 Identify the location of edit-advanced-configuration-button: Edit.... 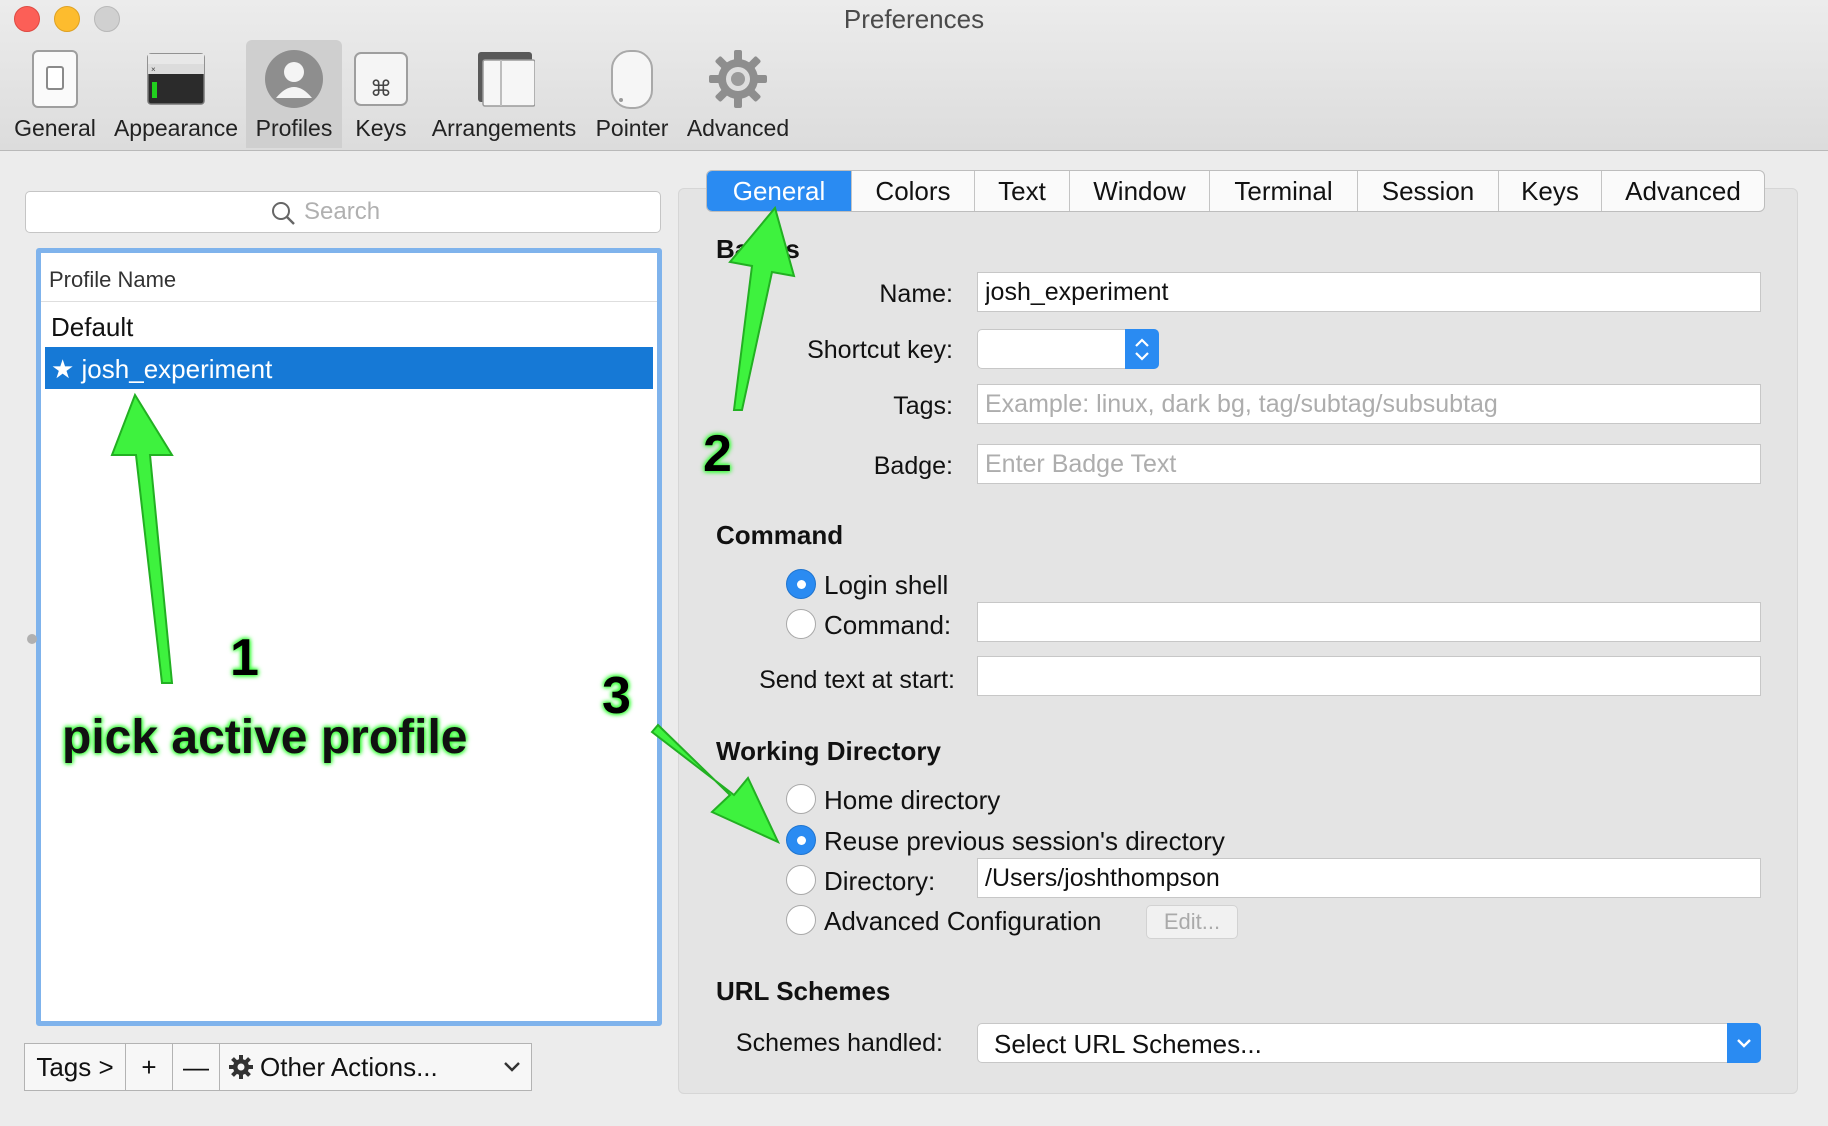
(1192, 922).